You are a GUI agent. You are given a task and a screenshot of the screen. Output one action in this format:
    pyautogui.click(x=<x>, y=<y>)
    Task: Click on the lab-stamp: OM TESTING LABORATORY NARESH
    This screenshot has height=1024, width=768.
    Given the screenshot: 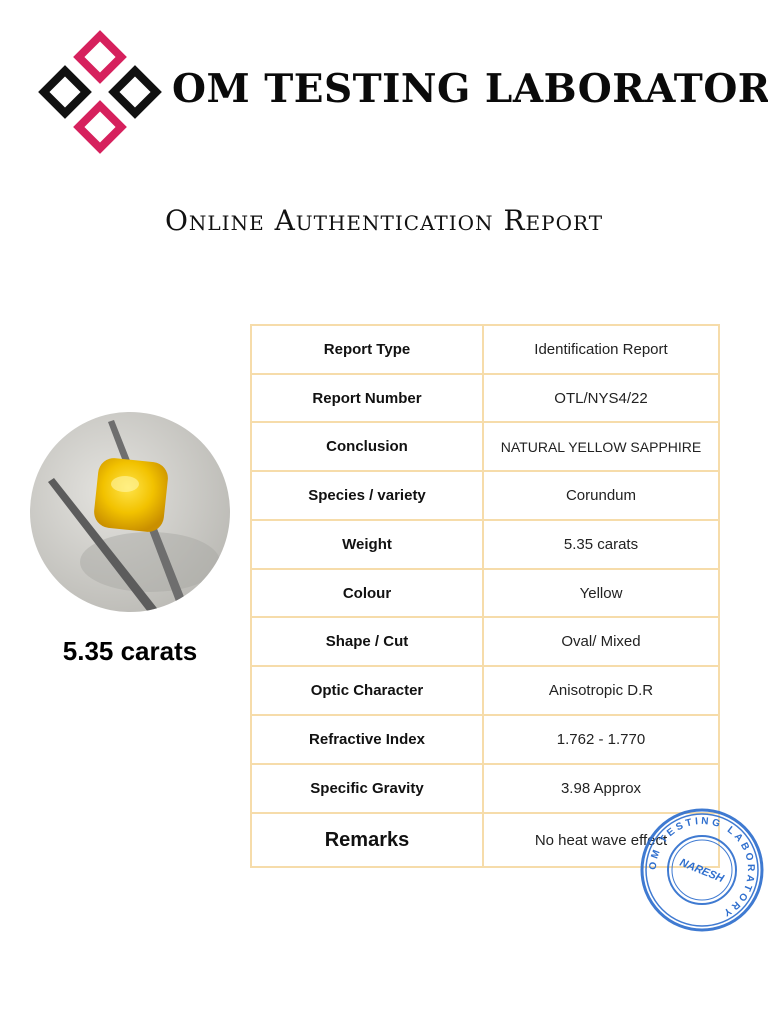 What is the action you would take?
    pyautogui.click(x=702, y=870)
    